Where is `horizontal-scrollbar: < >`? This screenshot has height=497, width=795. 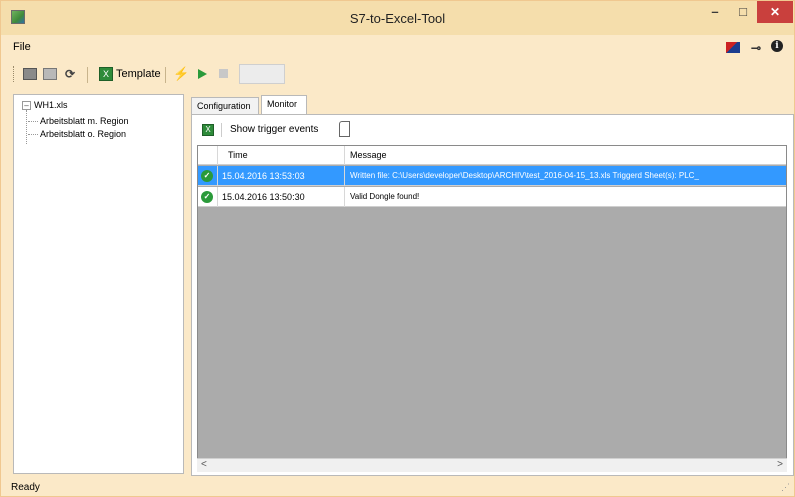 horizontal-scrollbar: < > is located at coordinates (492, 465).